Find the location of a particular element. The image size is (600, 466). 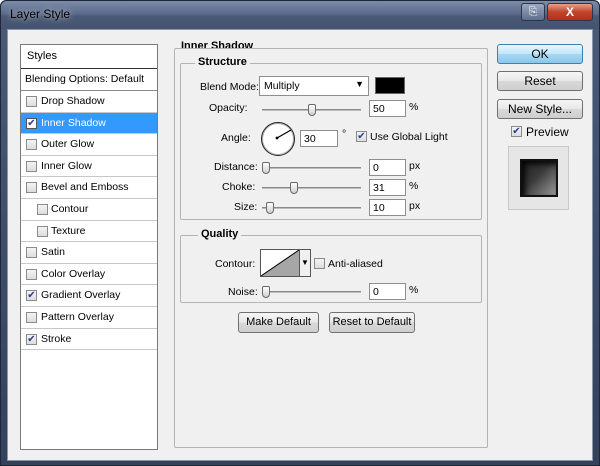

noise-unit: % is located at coordinates (414, 290).